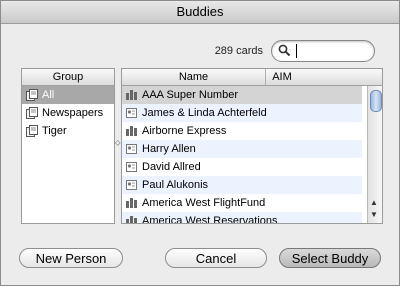  What do you see at coordinates (175, 185) in the screenshot?
I see `contact-name: Paul Alukonis` at bounding box center [175, 185].